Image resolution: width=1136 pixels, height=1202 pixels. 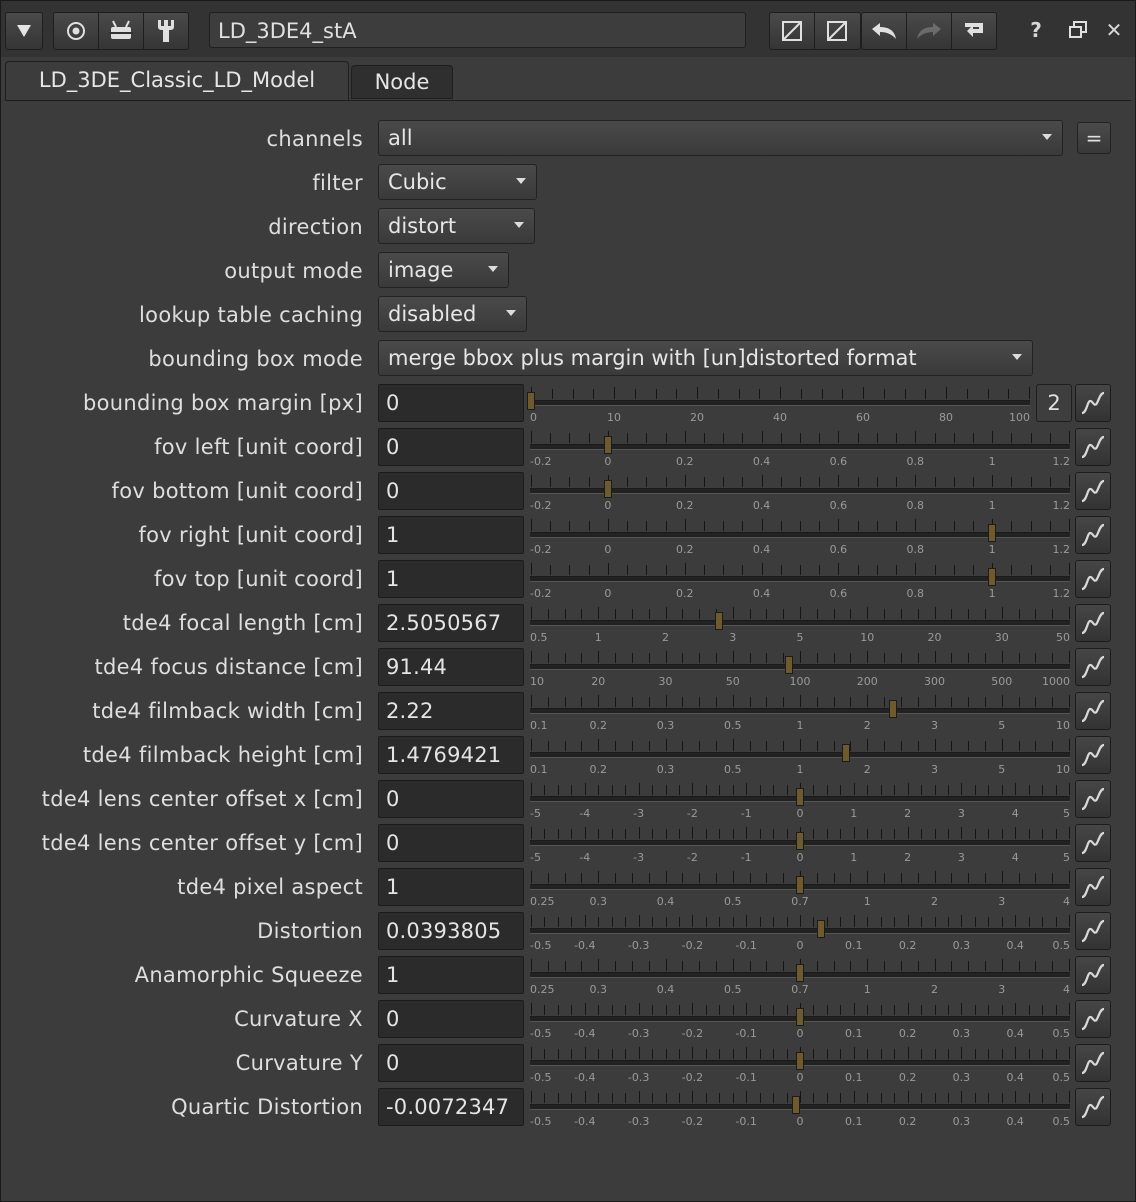 What do you see at coordinates (1093, 887) in the screenshot?
I see `tde4-pixel-aspect-animation-button` at bounding box center [1093, 887].